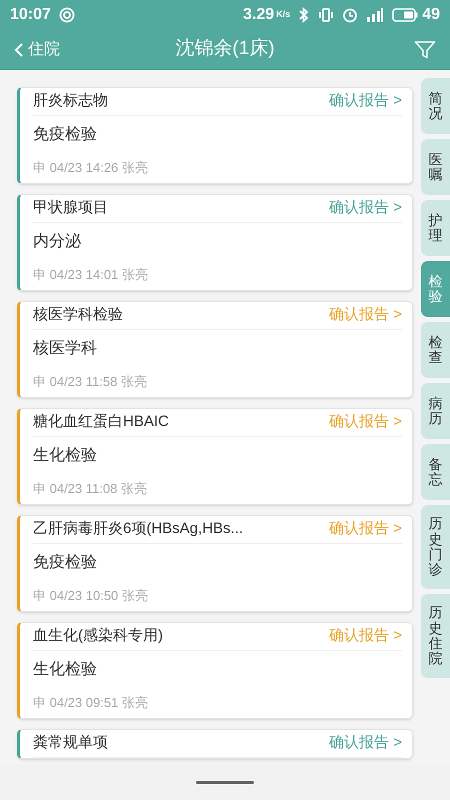  What do you see at coordinates (435, 350) in the screenshot?
I see `side-tab: 检查` at bounding box center [435, 350].